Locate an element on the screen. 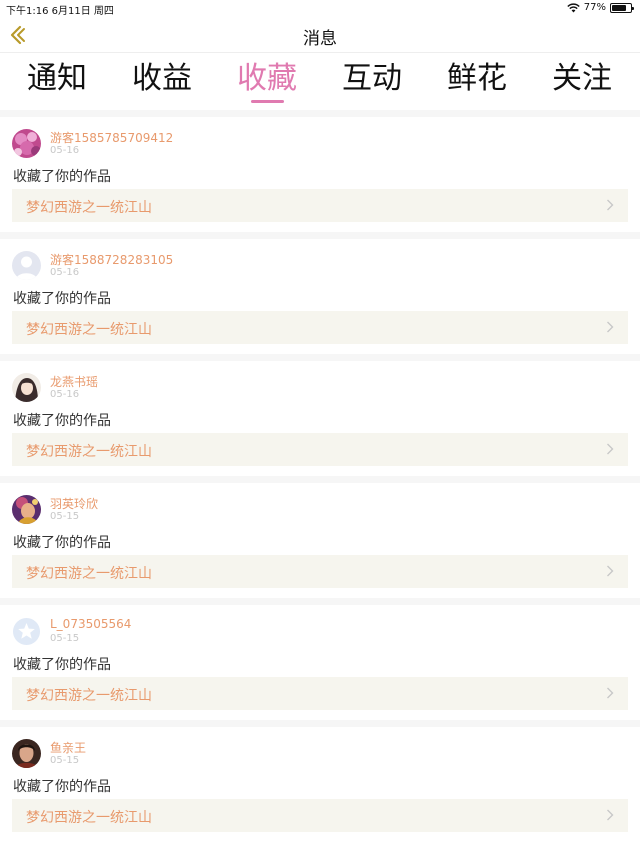 The width and height of the screenshot is (640, 853). list-item: 鱼亲王 05-15 收藏了你的作品 梦幻西游之一统江山 is located at coordinates (320, 784).